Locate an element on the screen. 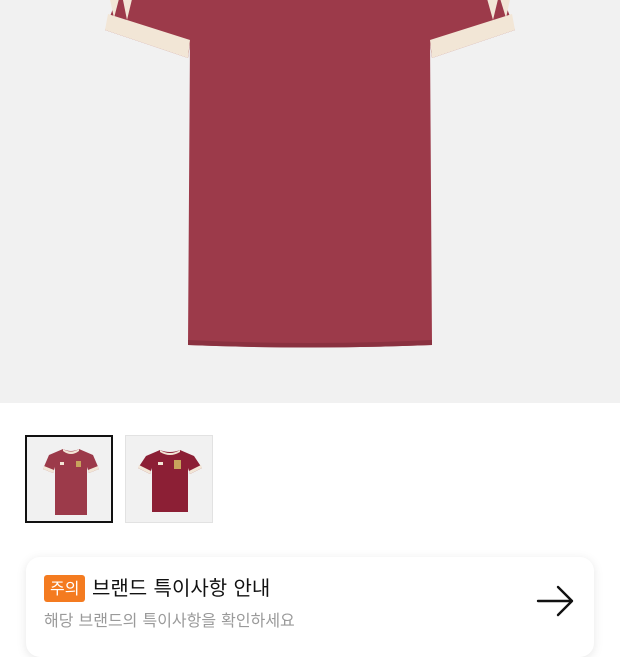 Image resolution: width=620 pixels, height=657 pixels. thumbnail-strip is located at coordinates (119, 479).